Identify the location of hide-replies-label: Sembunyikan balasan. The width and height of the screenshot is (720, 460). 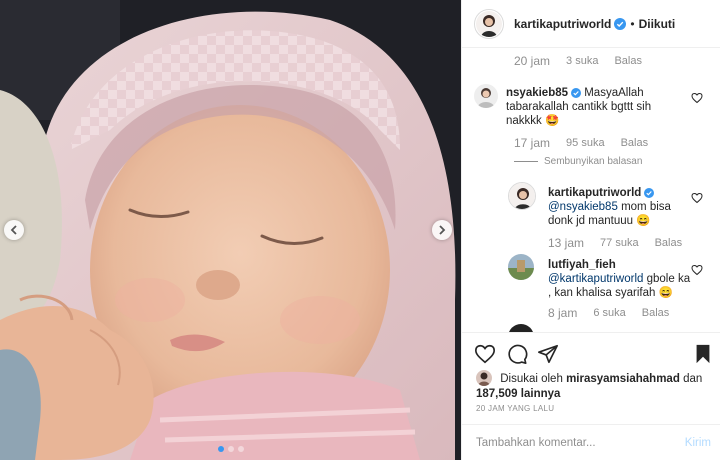
(593, 161).